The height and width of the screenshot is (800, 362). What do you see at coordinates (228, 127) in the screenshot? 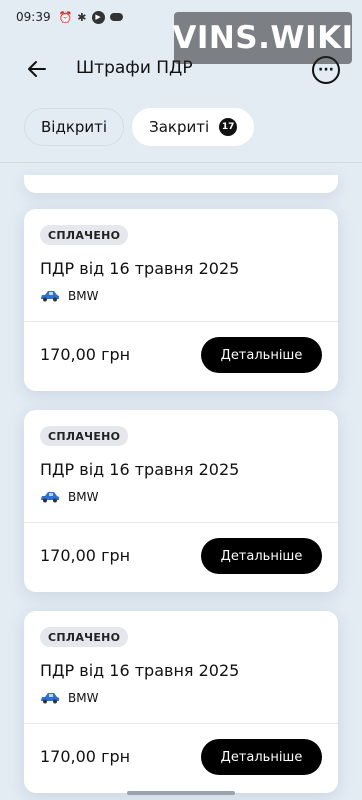
I see `count-badge: 17` at bounding box center [228, 127].